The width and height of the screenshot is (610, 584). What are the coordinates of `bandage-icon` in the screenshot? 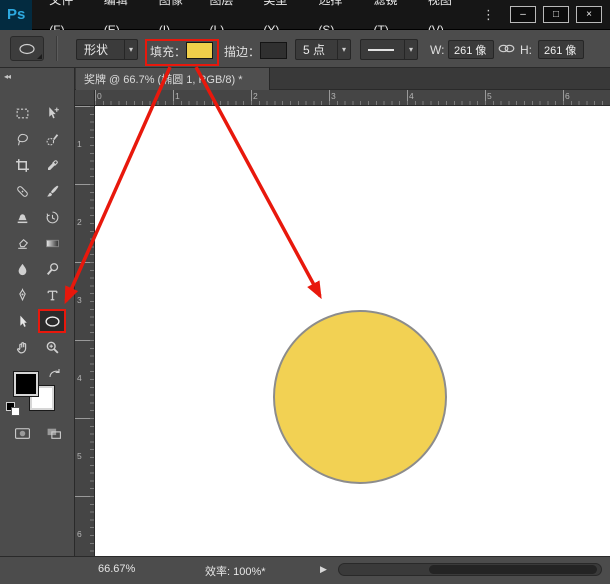 It's located at (22, 191).